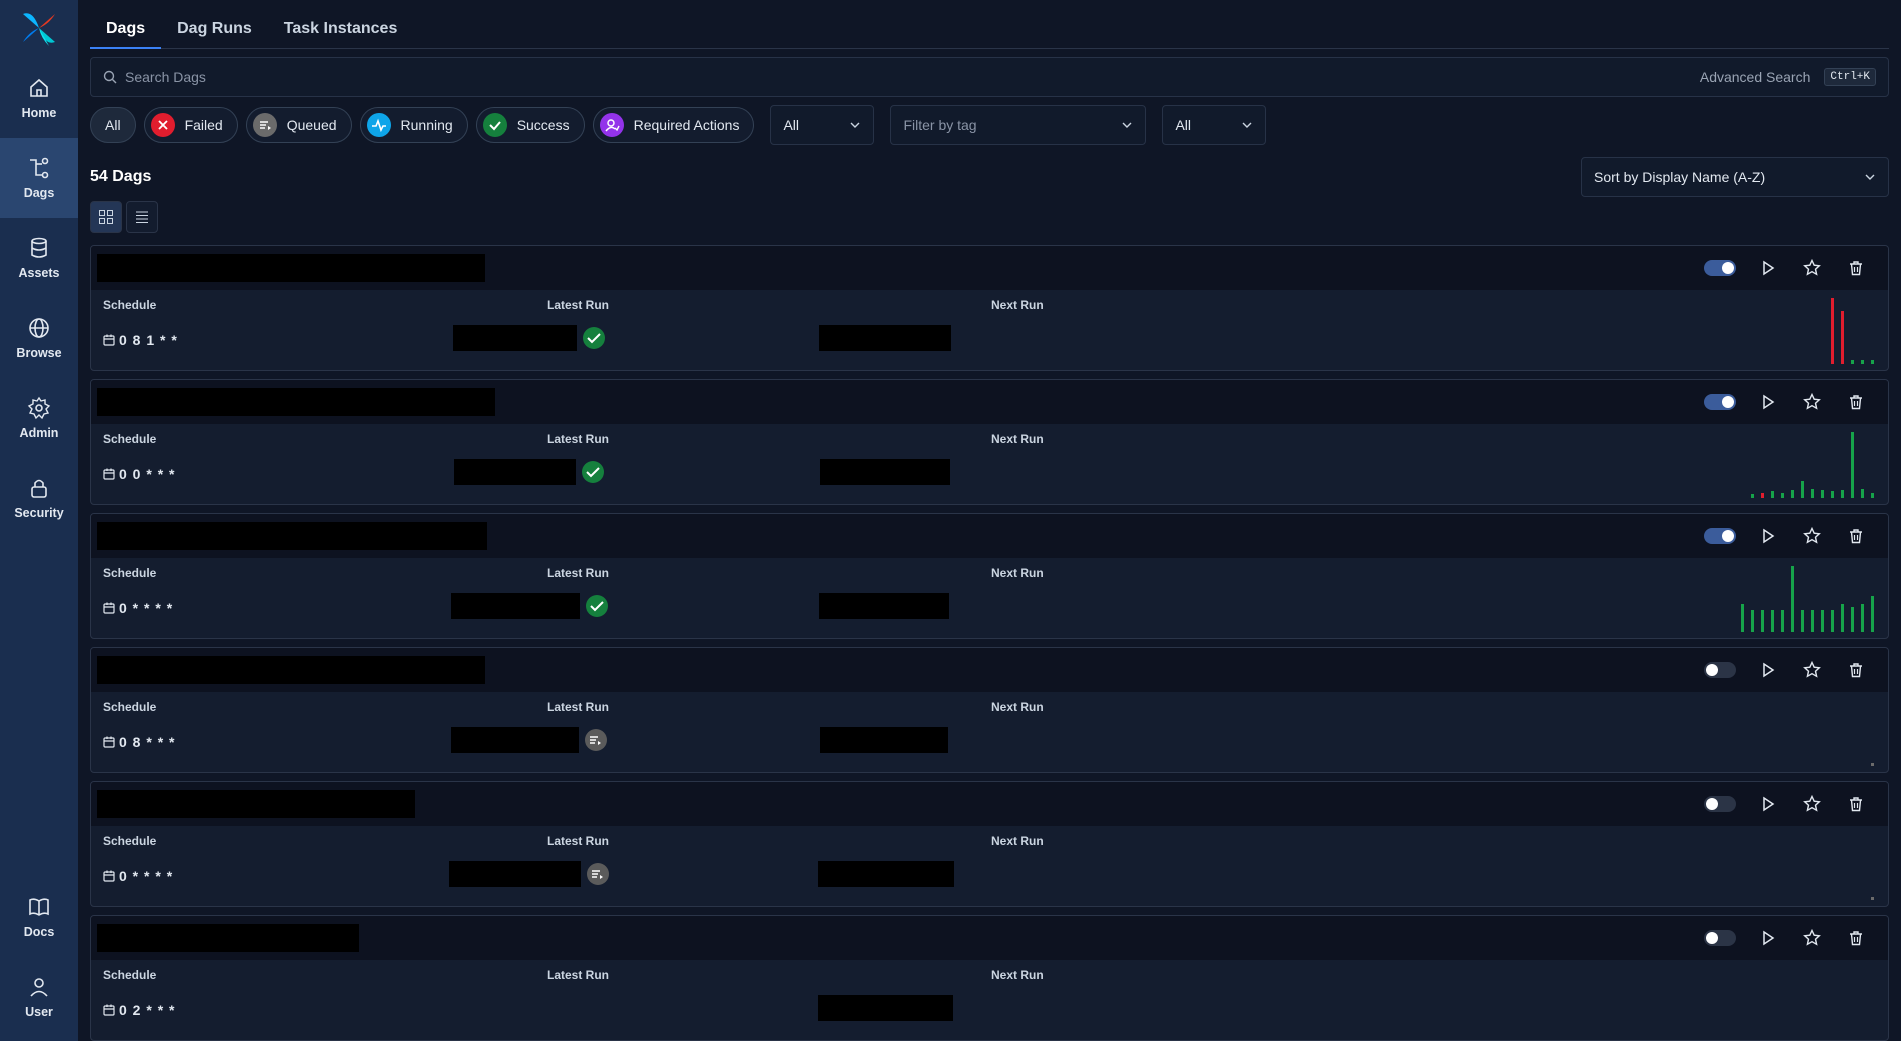  Describe the element at coordinates (39, 917) in the screenshot. I see `sidebar-item-docs: Docs` at that location.